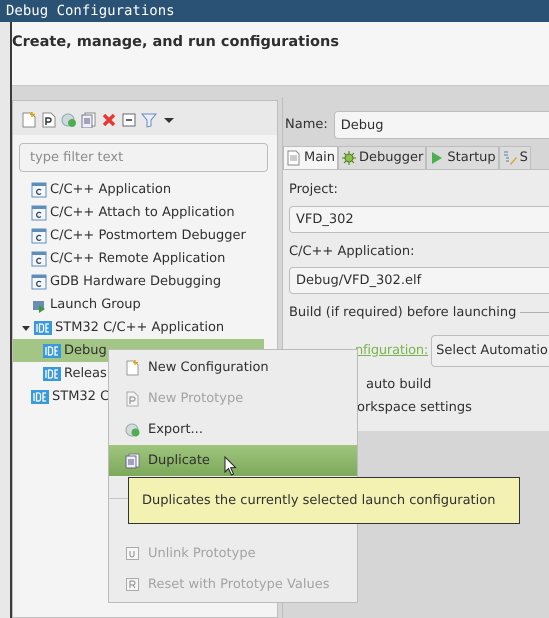 The width and height of the screenshot is (549, 618). I want to click on application-label: C/C++ Application:, so click(352, 251).